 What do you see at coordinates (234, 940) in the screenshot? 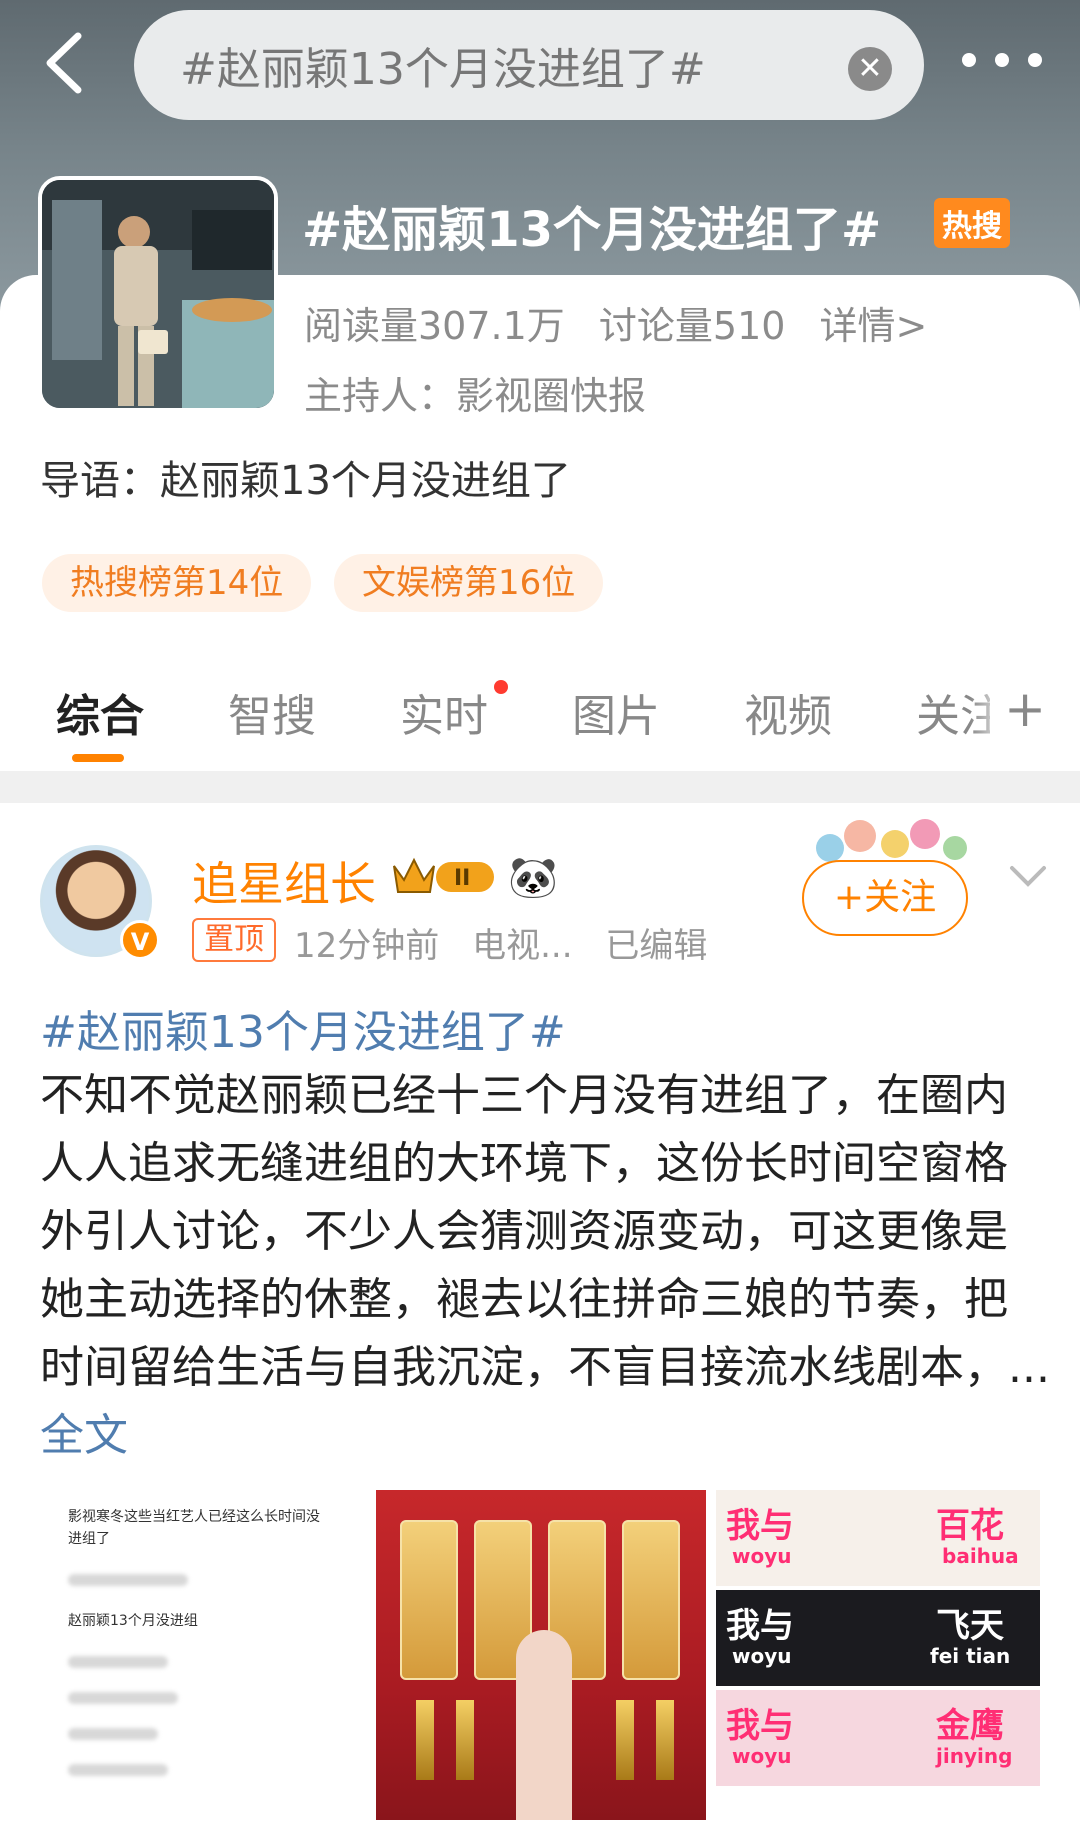
I see `pinned-badge: 置顶` at bounding box center [234, 940].